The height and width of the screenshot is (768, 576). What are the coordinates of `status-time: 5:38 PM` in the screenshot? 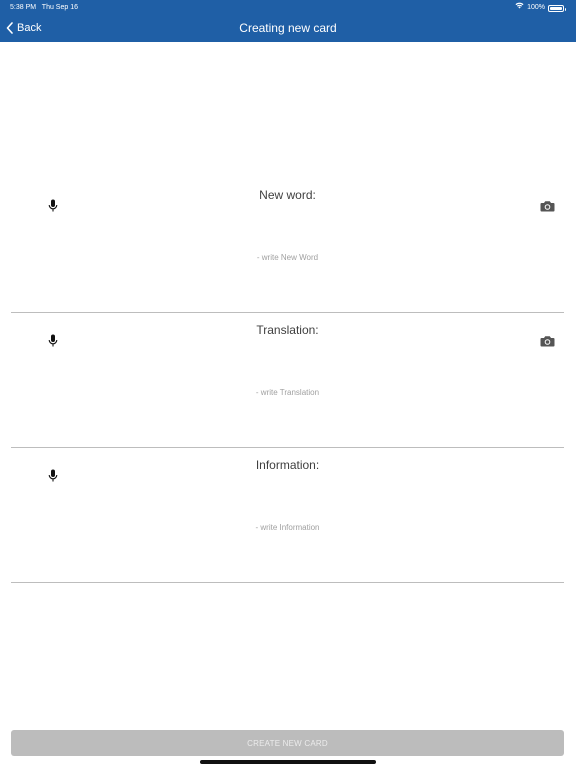 It's located at (23, 7).